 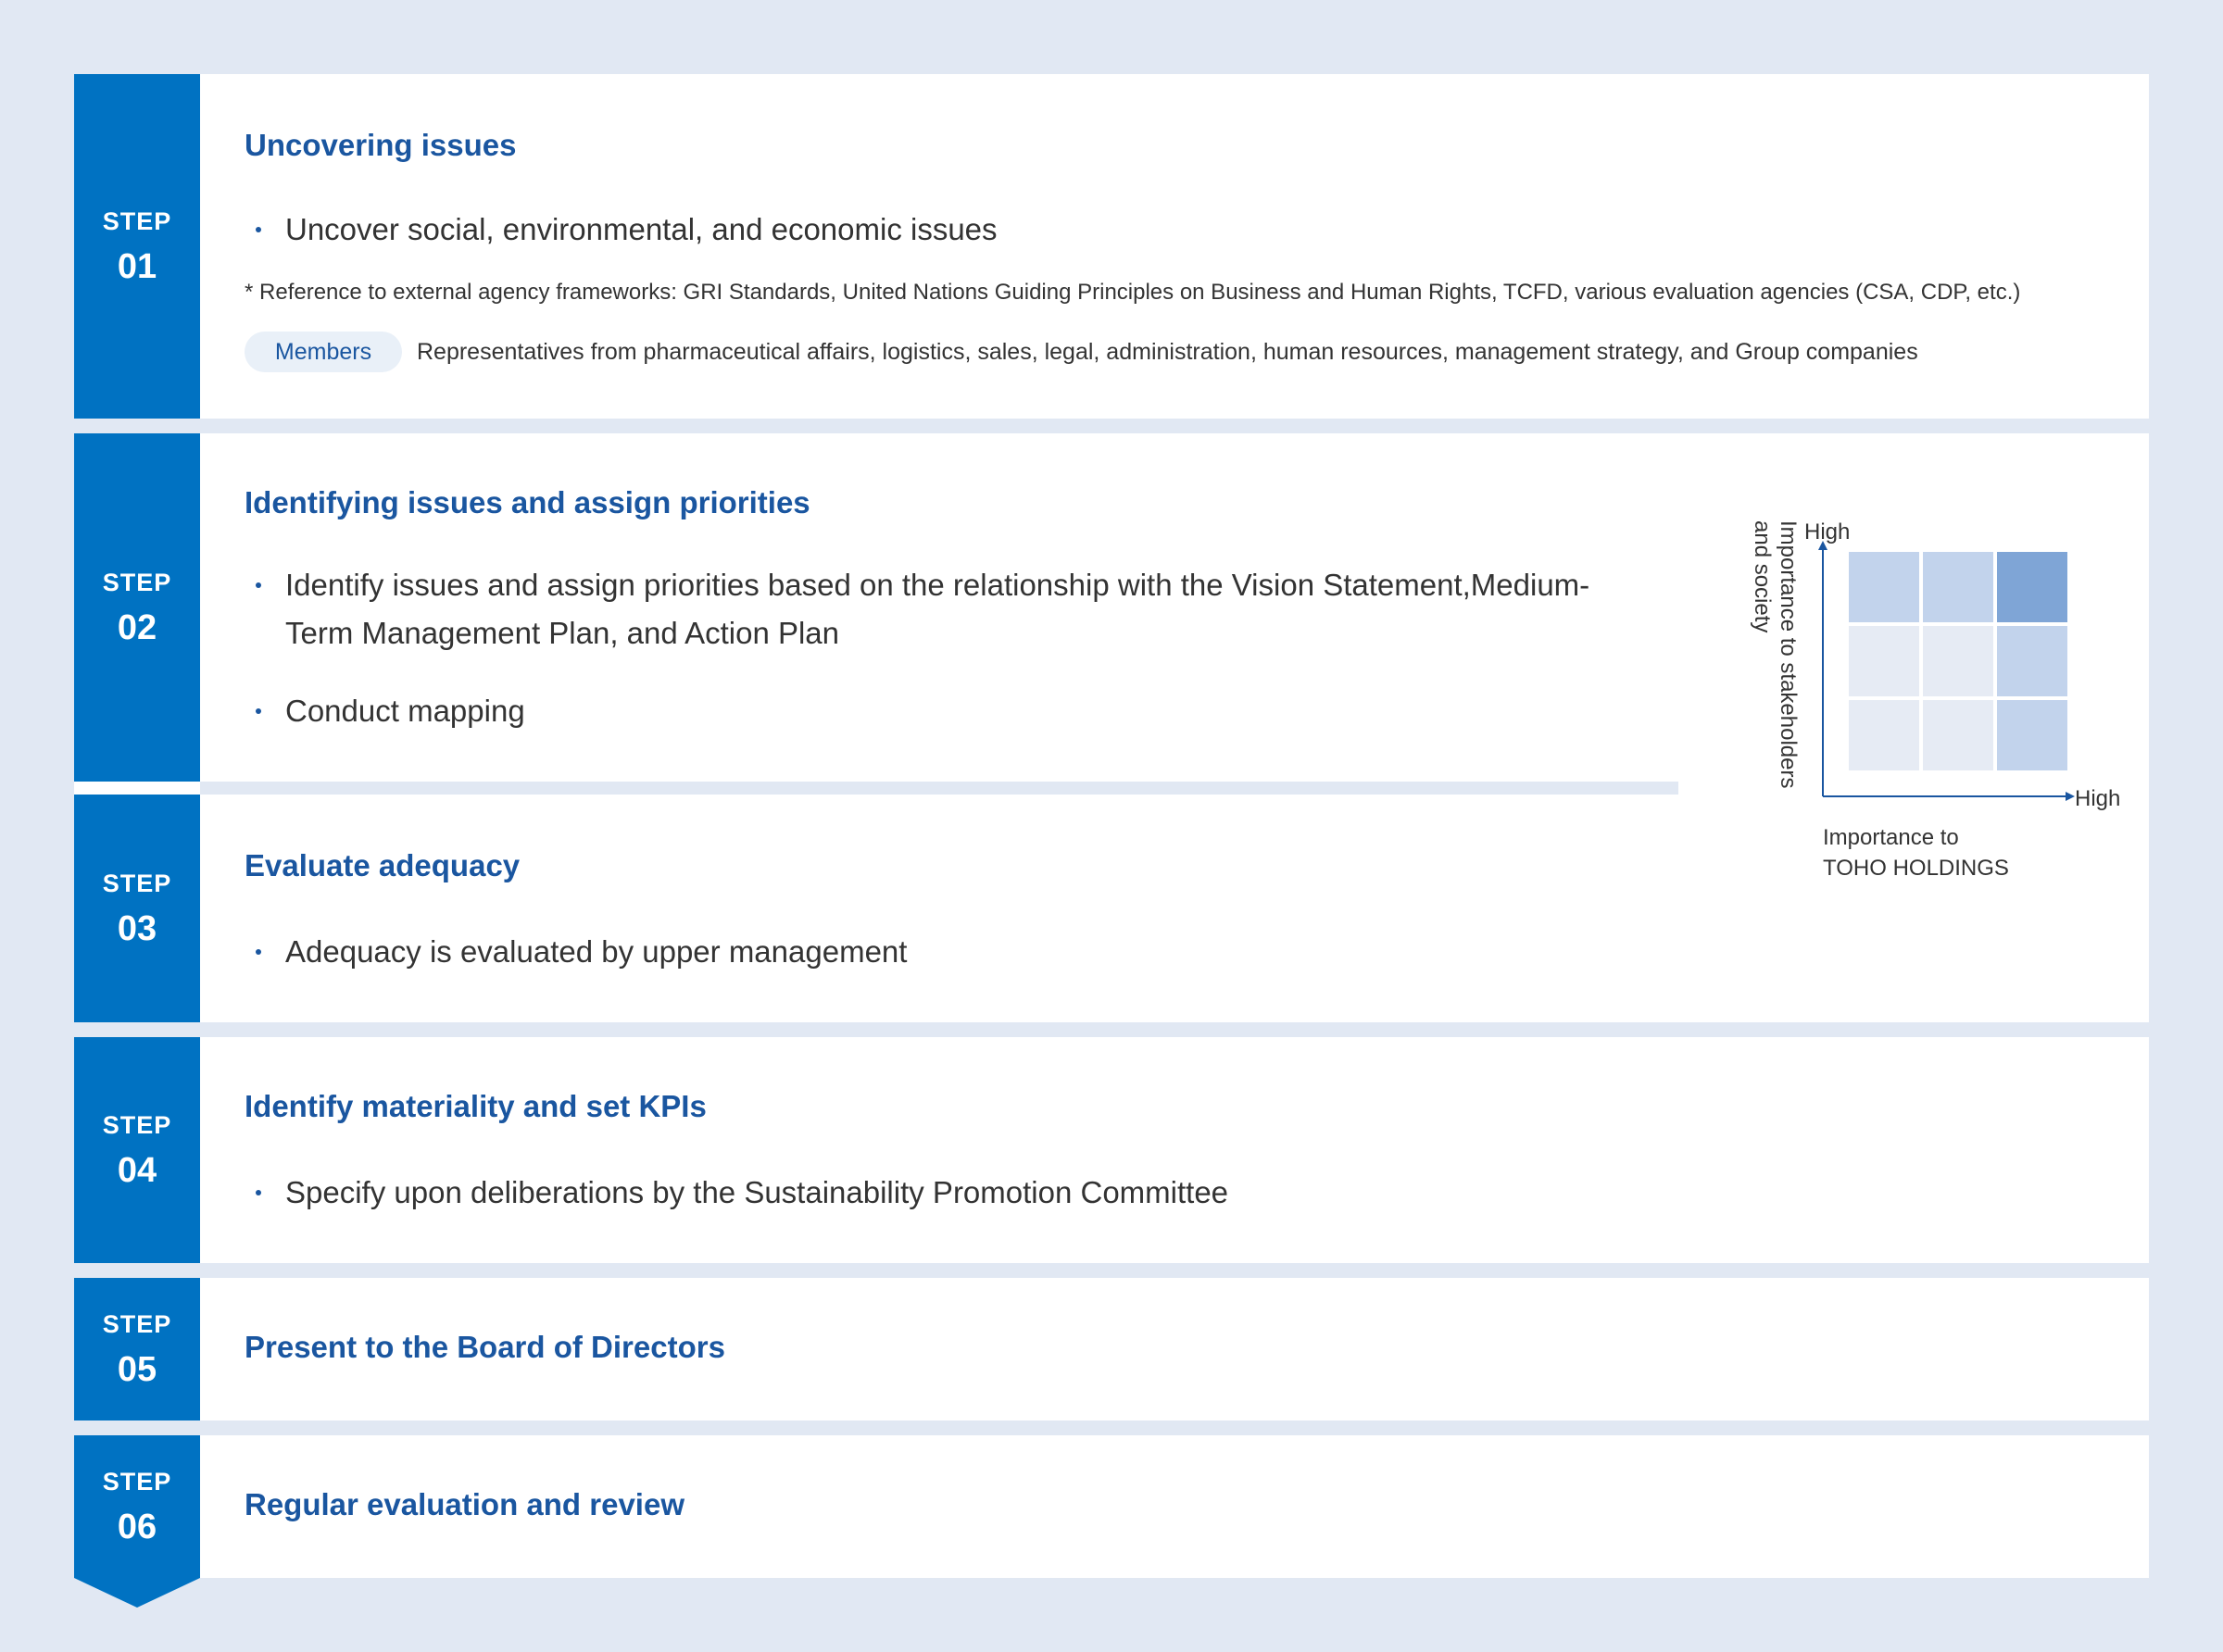 What do you see at coordinates (137, 1170) in the screenshot?
I see `step-number: 04` at bounding box center [137, 1170].